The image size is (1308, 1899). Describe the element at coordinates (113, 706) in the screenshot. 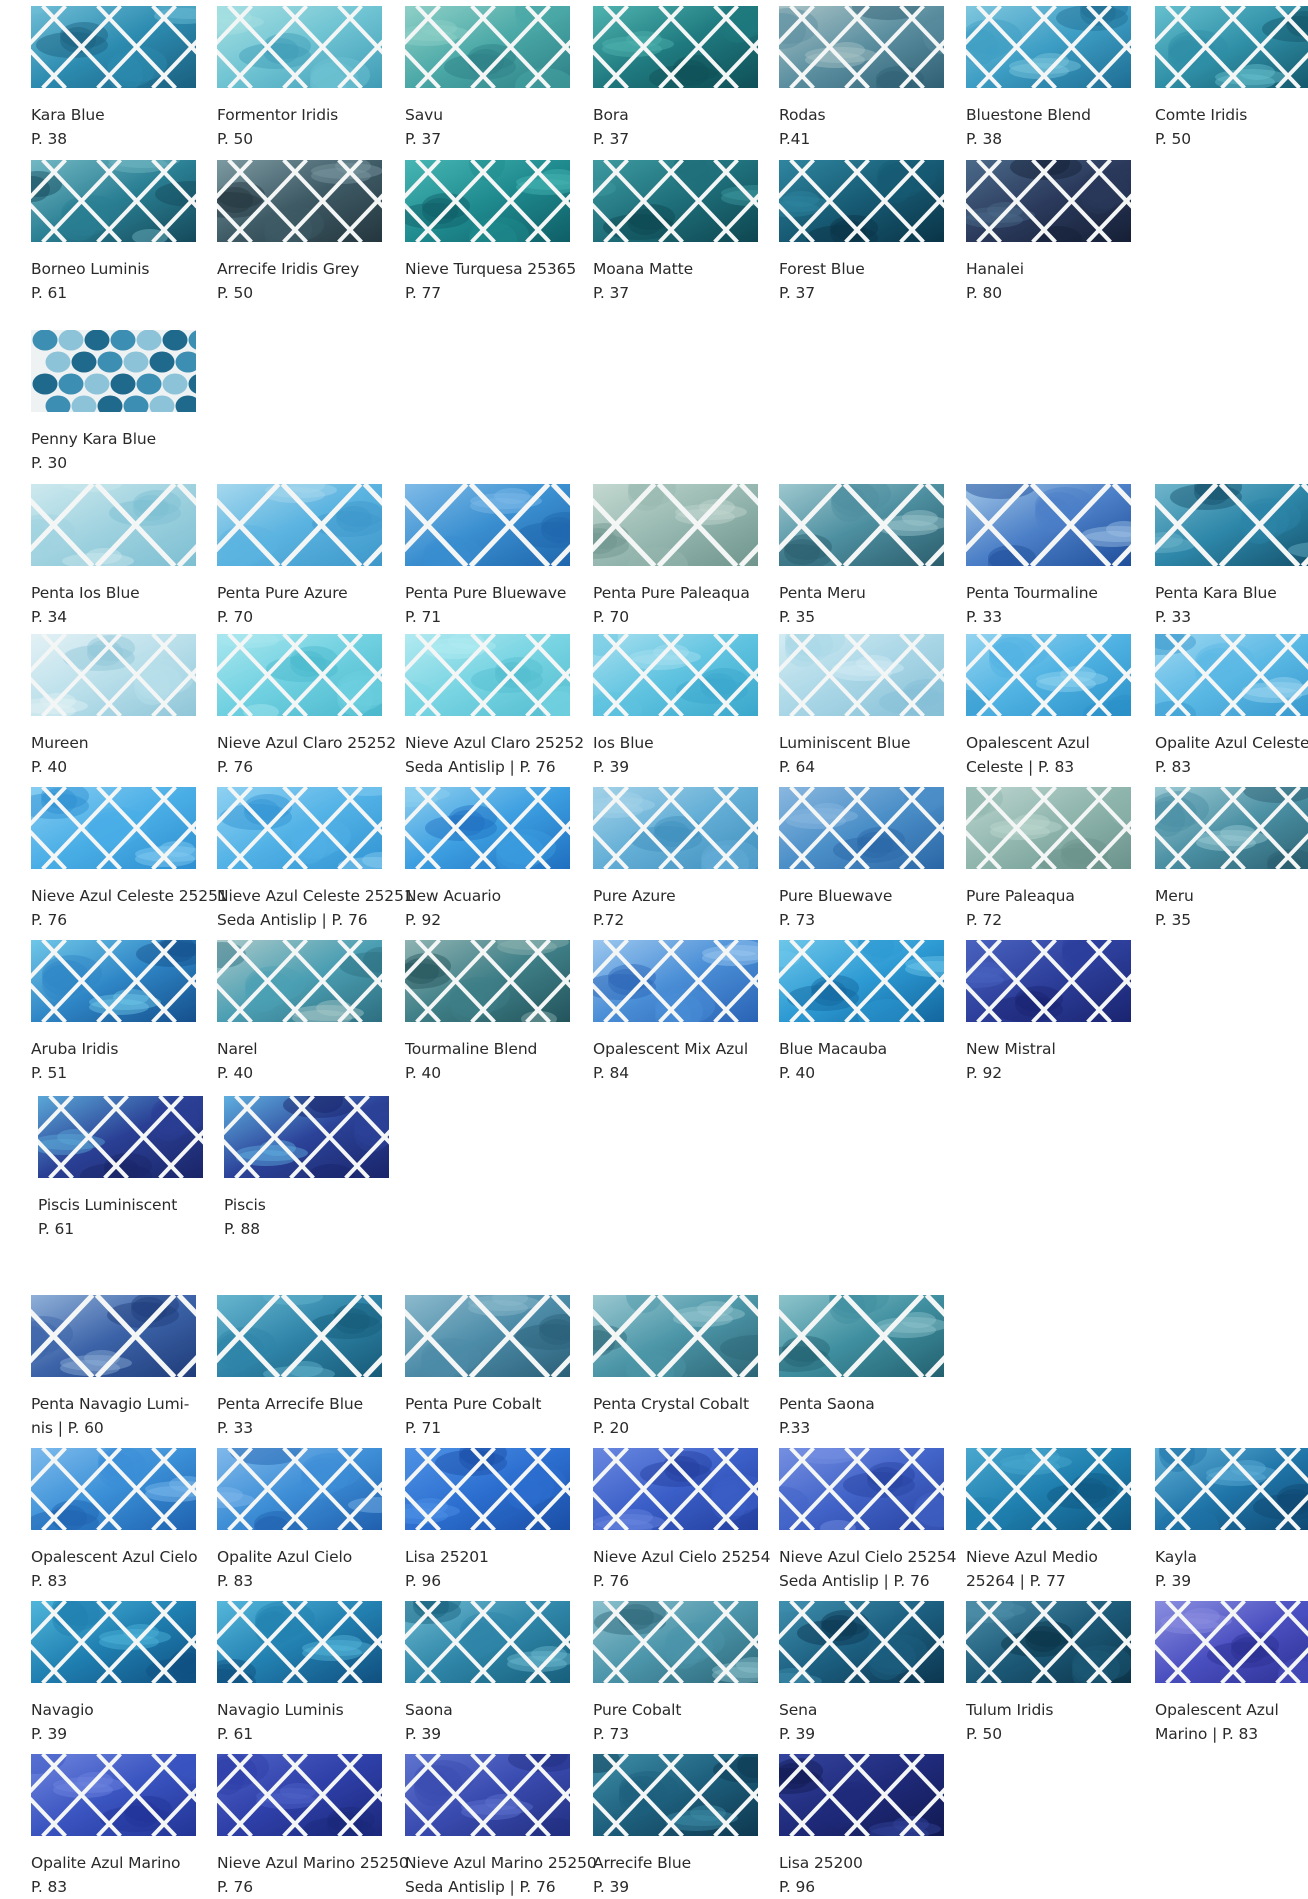

I see `tile-card: Mureen P. 40` at that location.